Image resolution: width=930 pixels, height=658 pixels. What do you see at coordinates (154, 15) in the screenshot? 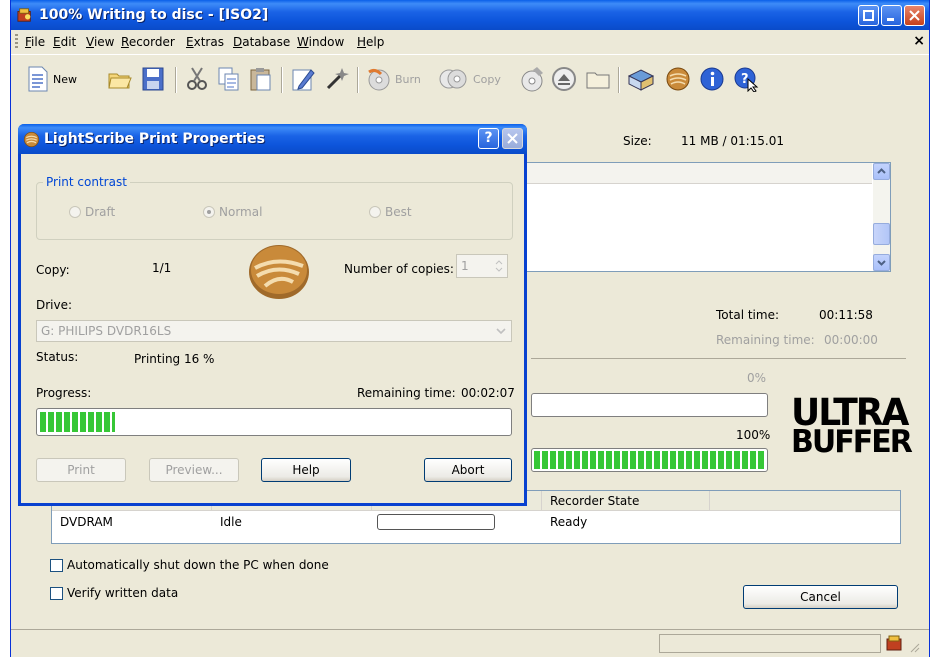
I see `window-title: 100% Writing to disc - [ISO2]` at bounding box center [154, 15].